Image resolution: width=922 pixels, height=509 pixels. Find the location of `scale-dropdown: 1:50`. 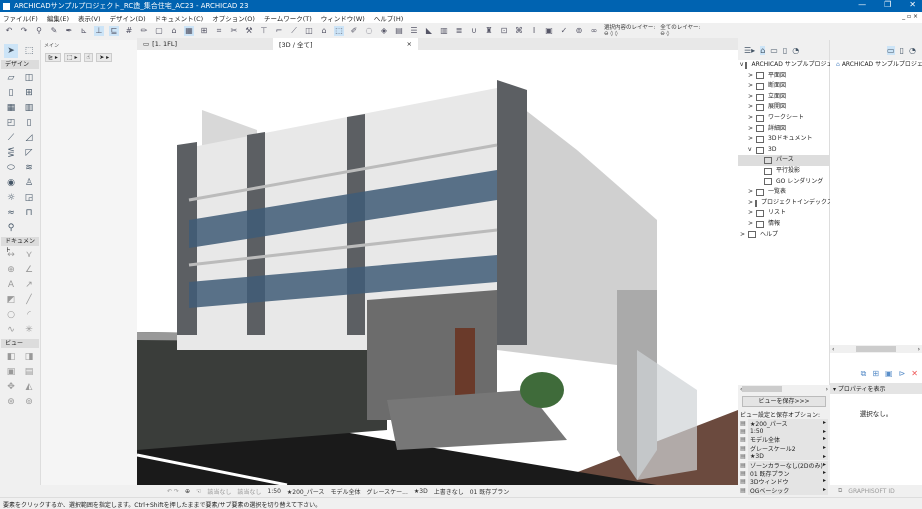

scale-dropdown: 1:50 is located at coordinates (273, 491).